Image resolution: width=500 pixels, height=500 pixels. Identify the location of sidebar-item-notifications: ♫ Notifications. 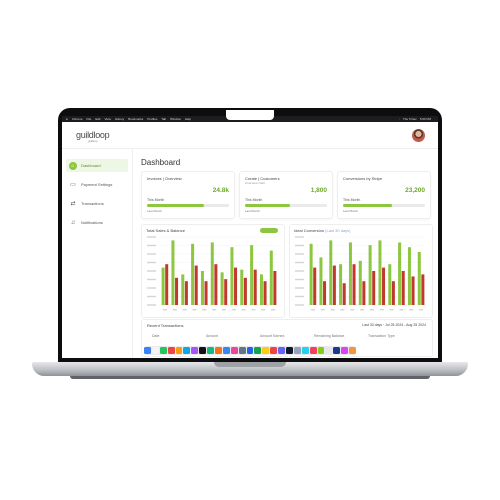
(97, 222).